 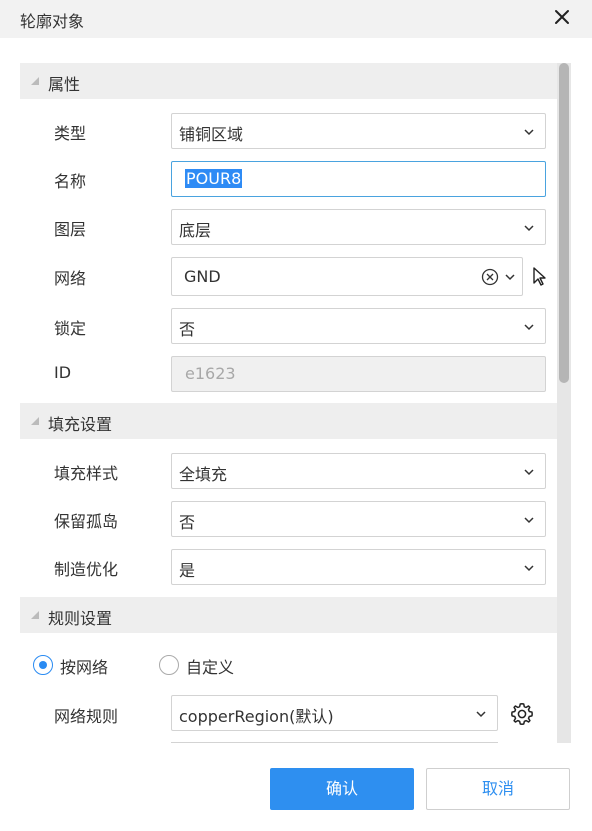 What do you see at coordinates (358, 131) in the screenshot?
I see `type-select: 铺铜区域` at bounding box center [358, 131].